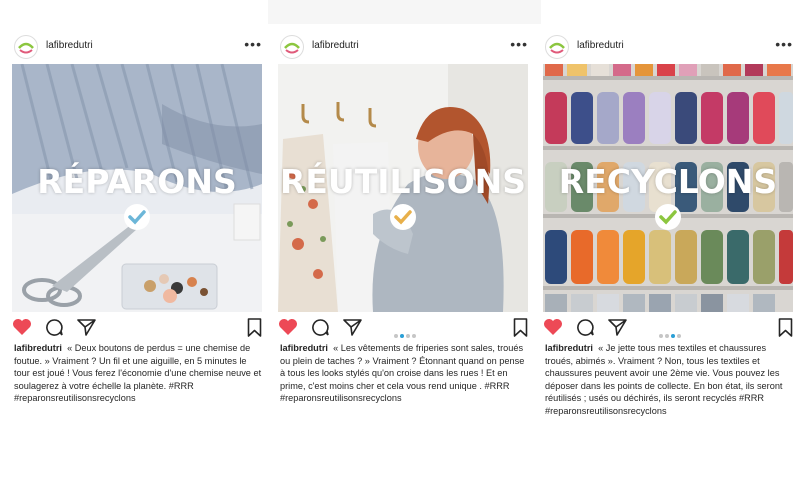  What do you see at coordinates (404, 12) in the screenshot?
I see `top-strip` at bounding box center [404, 12].